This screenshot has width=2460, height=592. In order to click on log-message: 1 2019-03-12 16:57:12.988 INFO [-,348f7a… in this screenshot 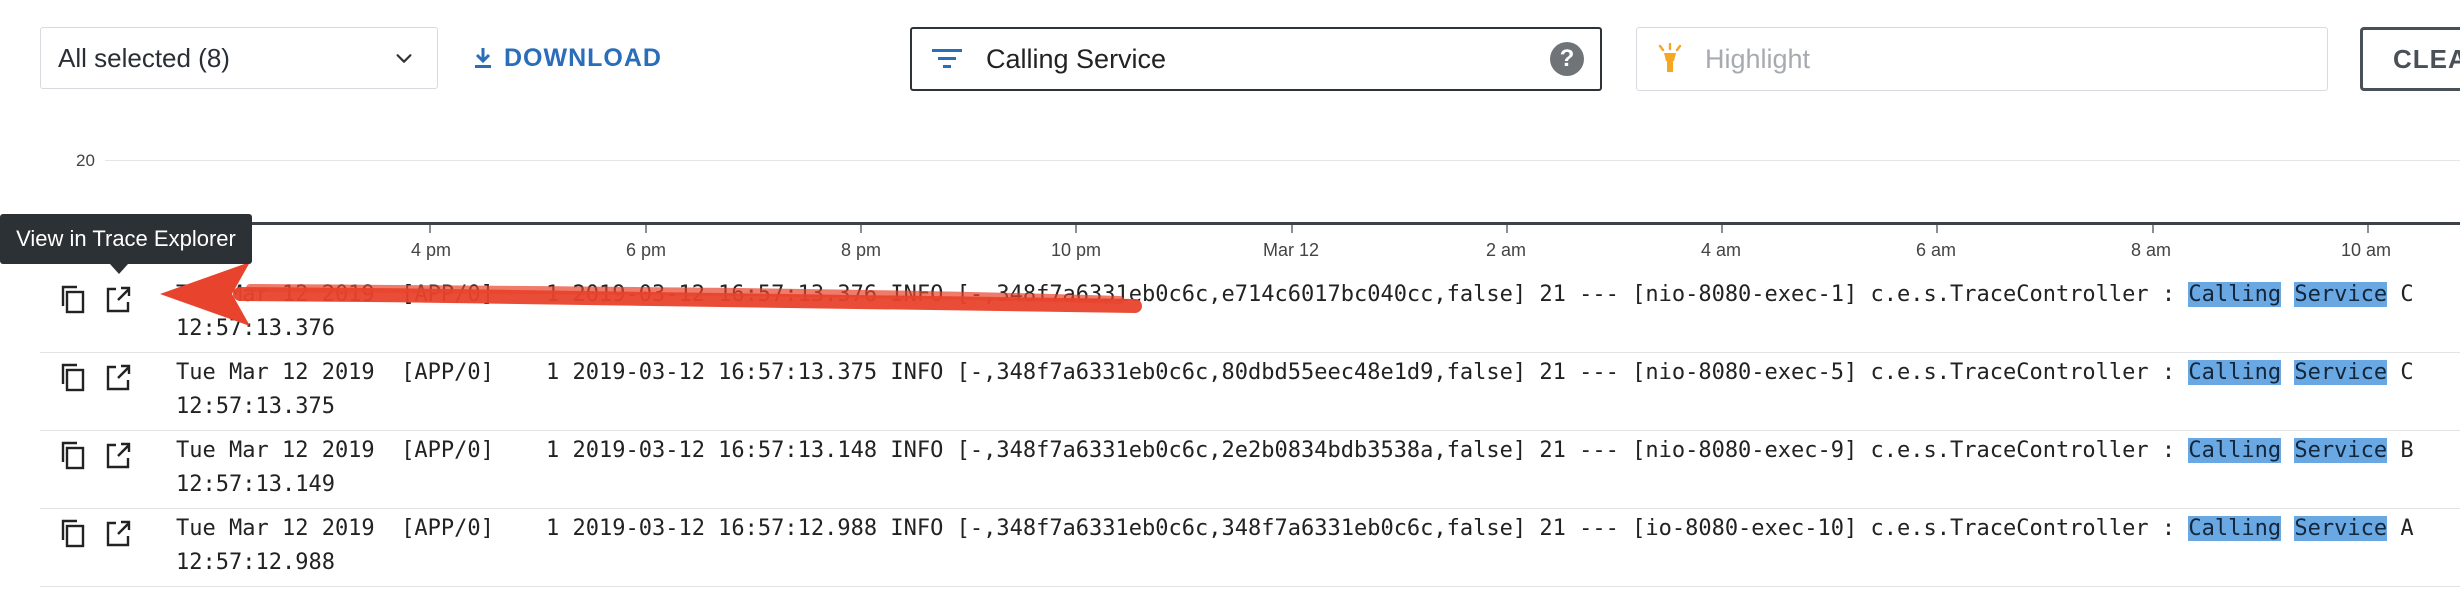, I will do `click(1480, 528)`.